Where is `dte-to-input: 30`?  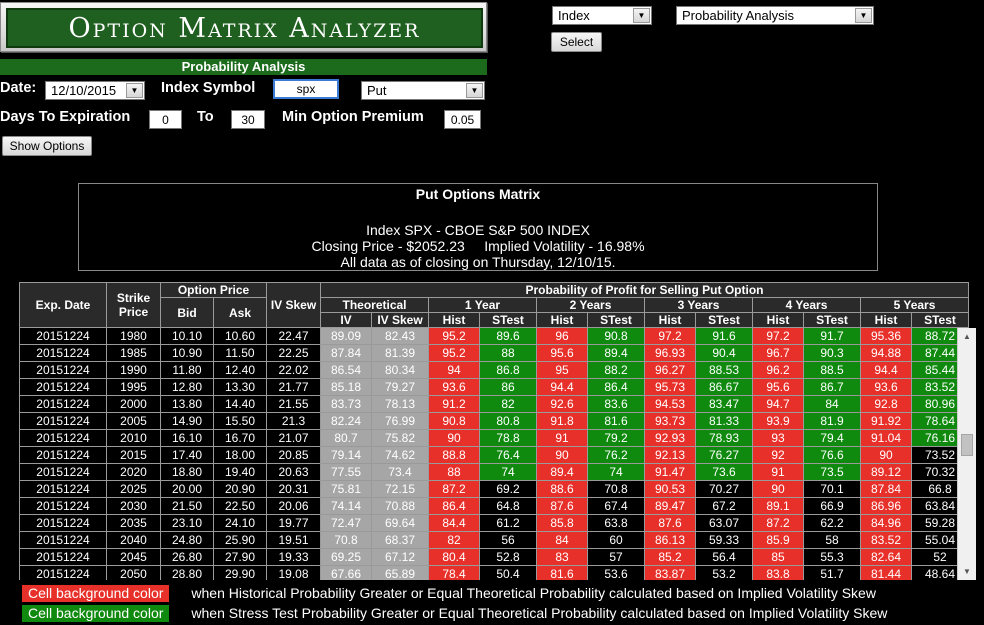 dte-to-input: 30 is located at coordinates (248, 119).